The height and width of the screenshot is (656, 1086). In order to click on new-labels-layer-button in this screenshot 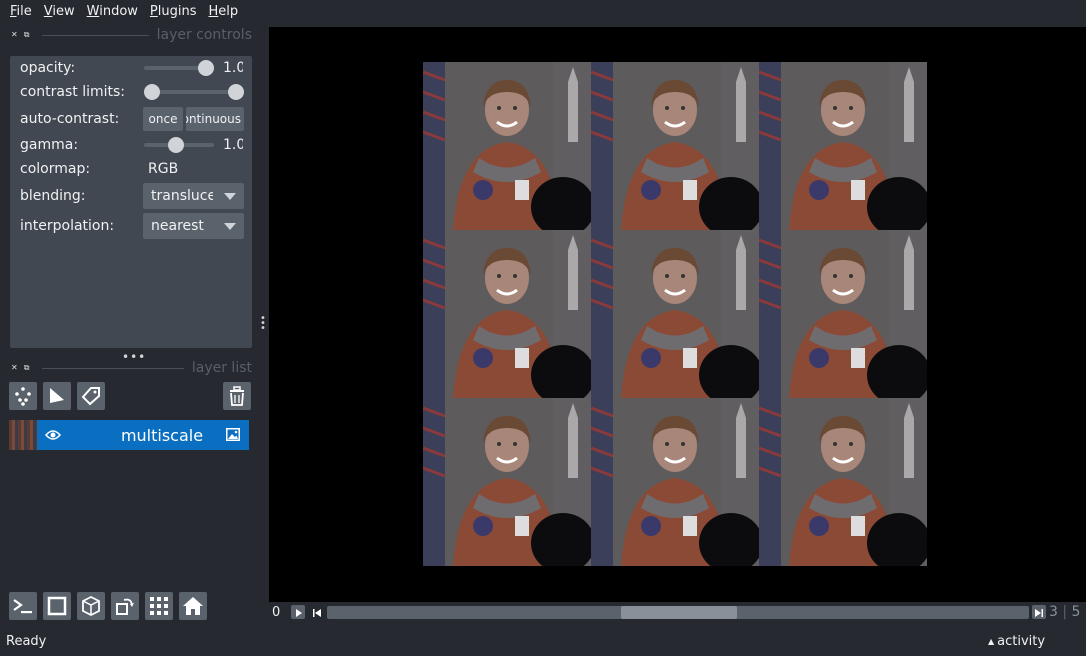, I will do `click(91, 396)`.